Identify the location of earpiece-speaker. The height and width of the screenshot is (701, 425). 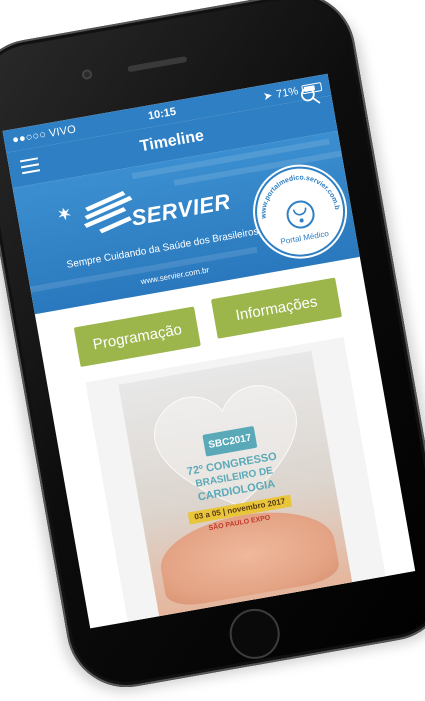
(157, 64).